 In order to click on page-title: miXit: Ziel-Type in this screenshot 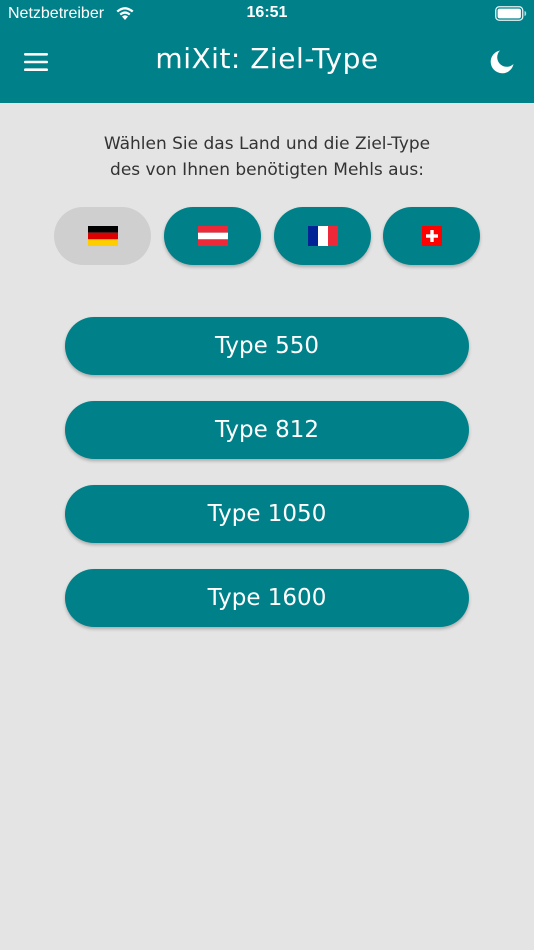, I will do `click(267, 58)`.